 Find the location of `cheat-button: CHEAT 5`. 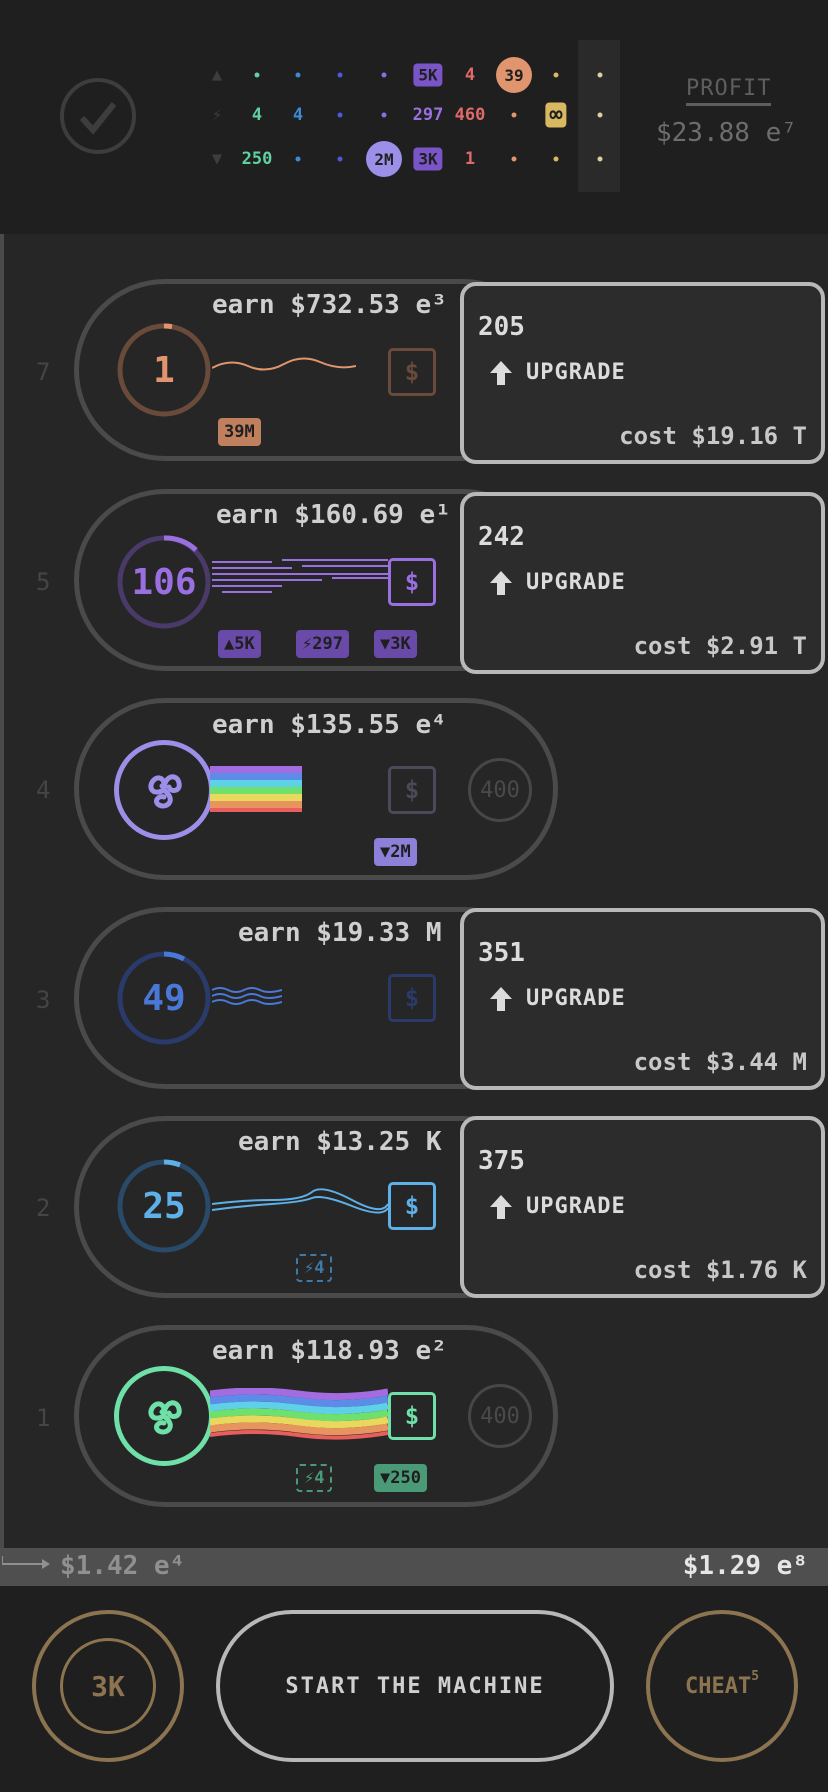

cheat-button: CHEAT 5 is located at coordinates (722, 1686).